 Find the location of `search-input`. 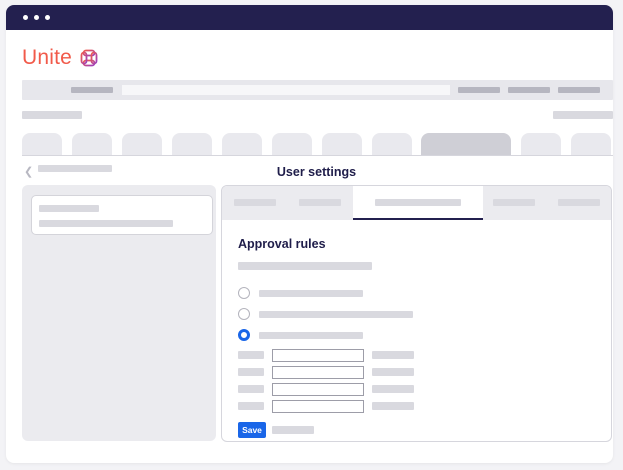

search-input is located at coordinates (286, 90).